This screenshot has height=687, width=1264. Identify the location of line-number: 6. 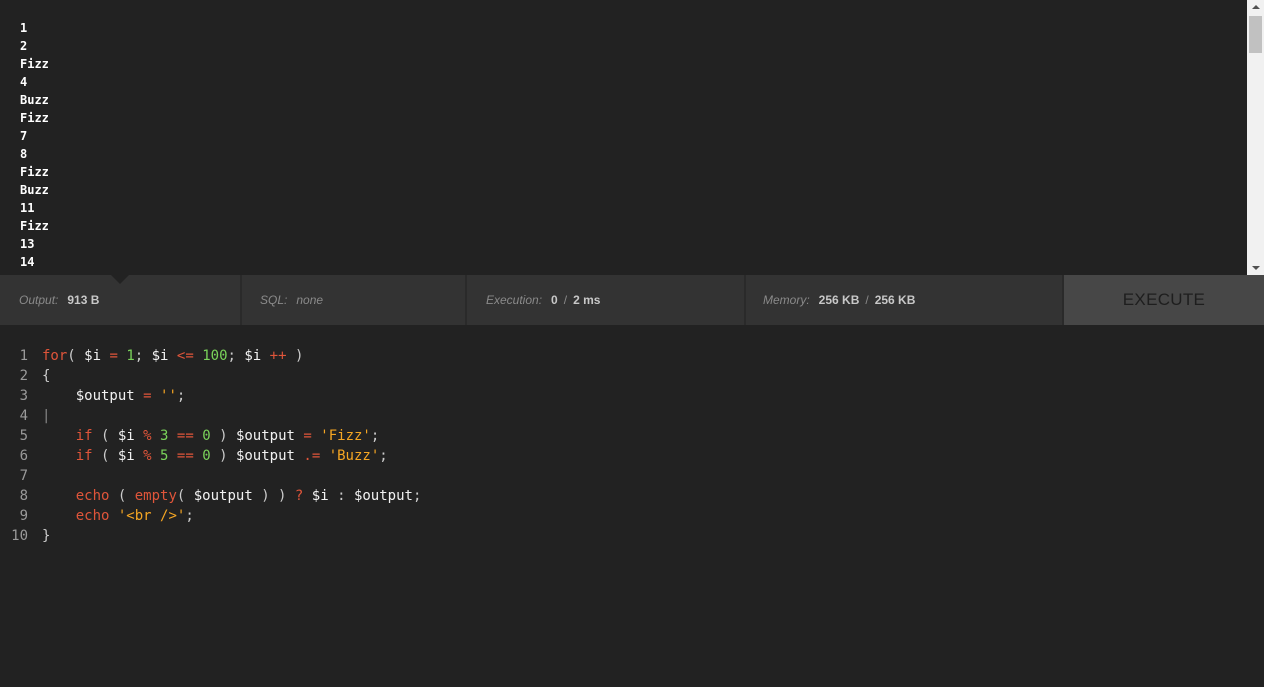
(23, 456).